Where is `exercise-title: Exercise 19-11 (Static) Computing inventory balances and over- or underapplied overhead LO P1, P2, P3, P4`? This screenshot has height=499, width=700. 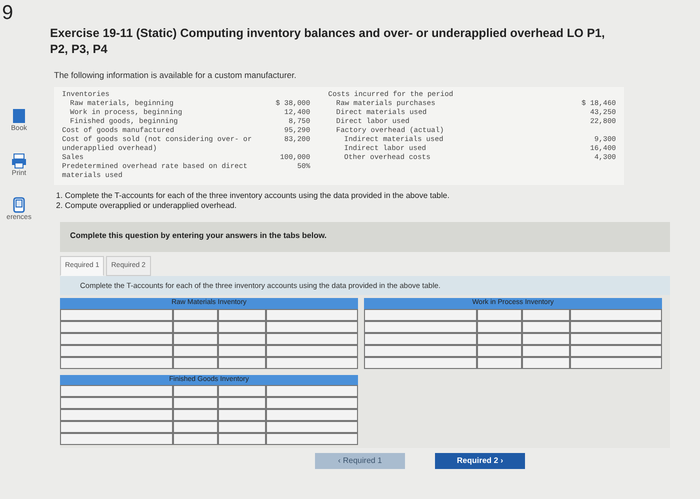 exercise-title: Exercise 19-11 (Static) Computing inventory balances and over- or underapplied overhead LO P1, P2, P3, P4 is located at coordinates (328, 42).